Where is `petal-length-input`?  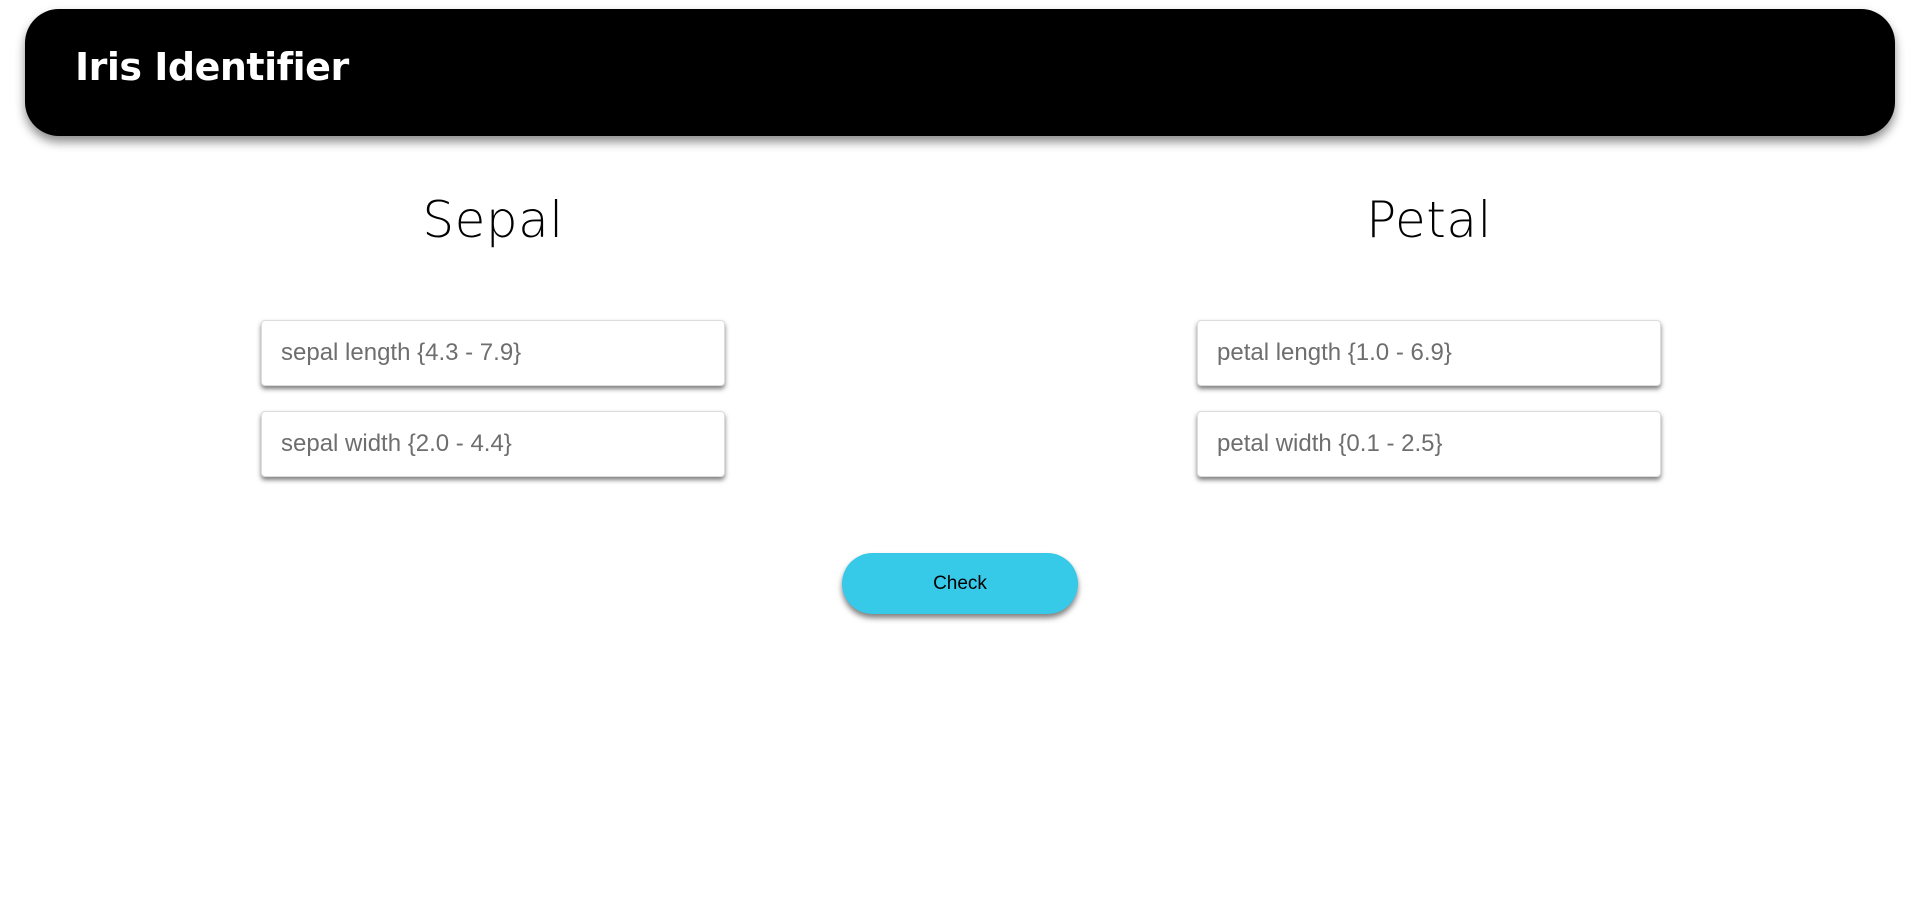
petal-length-input is located at coordinates (1429, 353).